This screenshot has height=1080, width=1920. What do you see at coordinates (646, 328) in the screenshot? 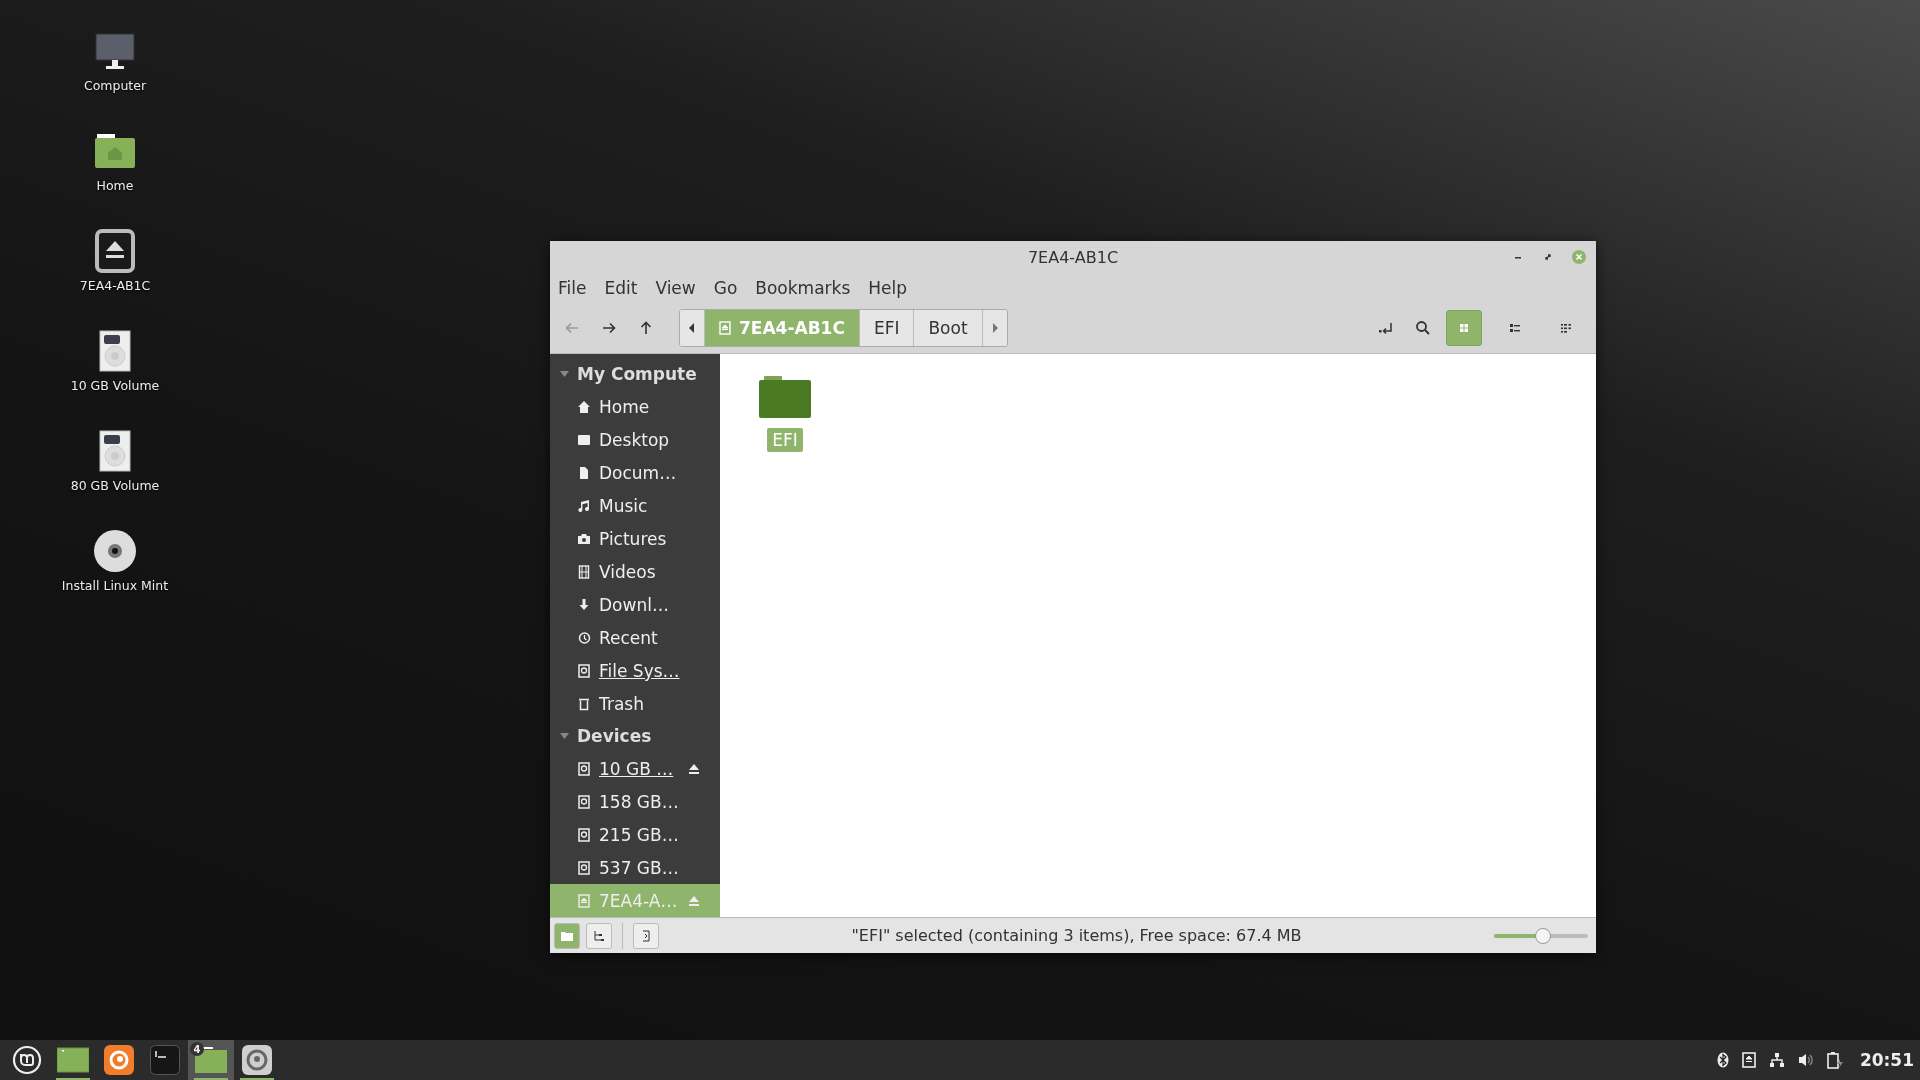
I see `up-arrow-icon` at bounding box center [646, 328].